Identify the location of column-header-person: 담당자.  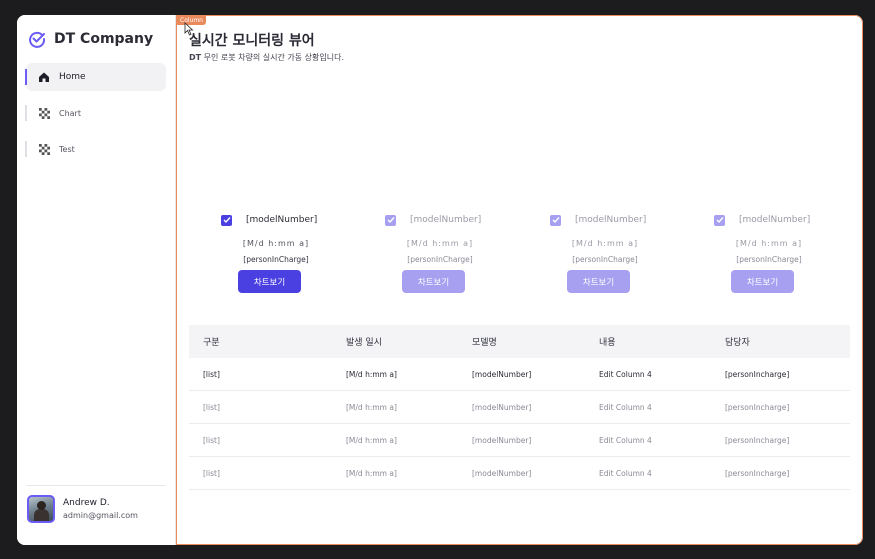
(780, 341).